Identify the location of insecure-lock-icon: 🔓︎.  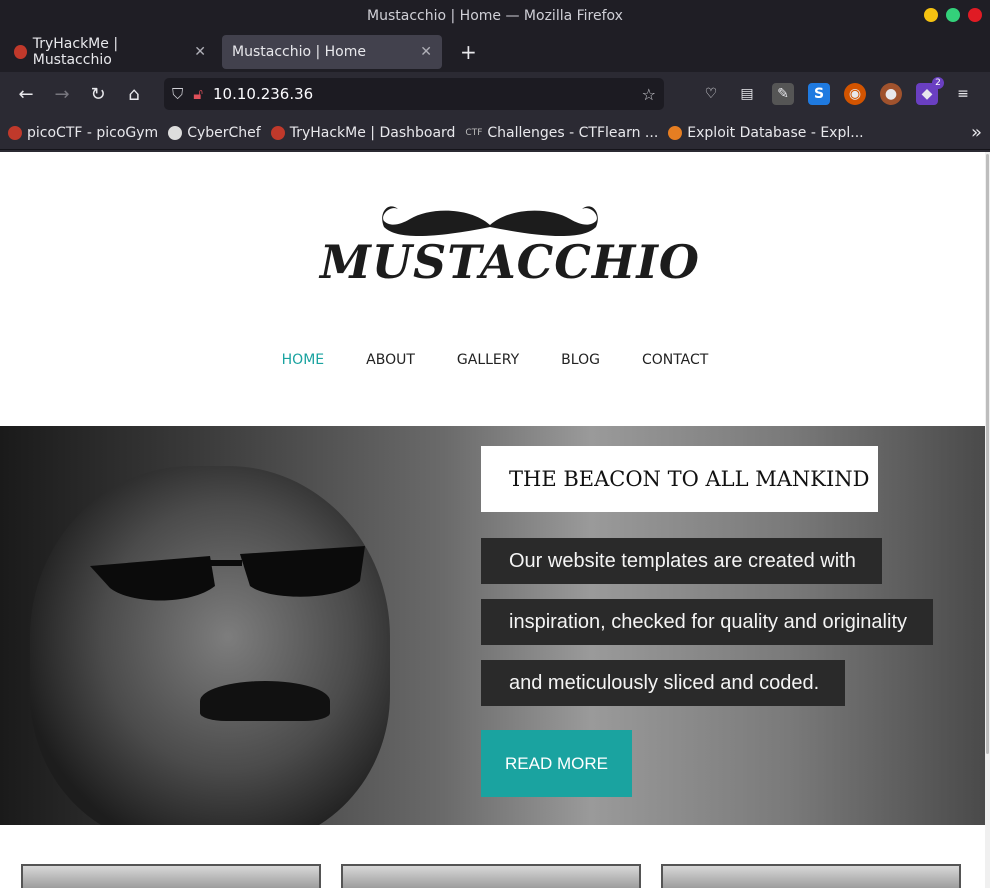
(198, 94).